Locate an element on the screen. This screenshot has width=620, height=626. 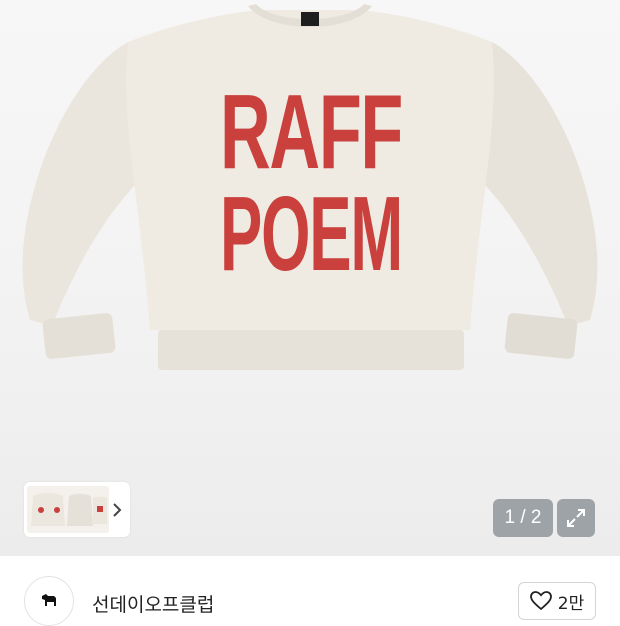
dog-logo-icon is located at coordinates (49, 600).